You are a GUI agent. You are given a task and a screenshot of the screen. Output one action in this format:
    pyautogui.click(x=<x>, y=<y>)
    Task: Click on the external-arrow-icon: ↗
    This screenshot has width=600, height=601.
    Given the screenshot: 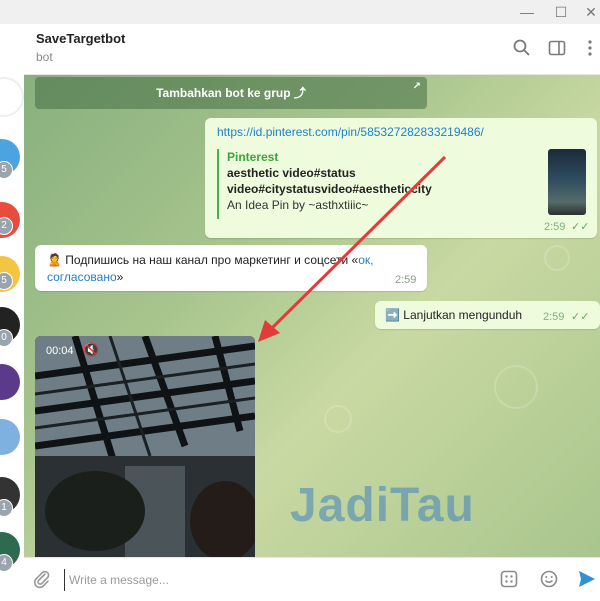 What is the action you would take?
    pyautogui.click(x=416, y=86)
    